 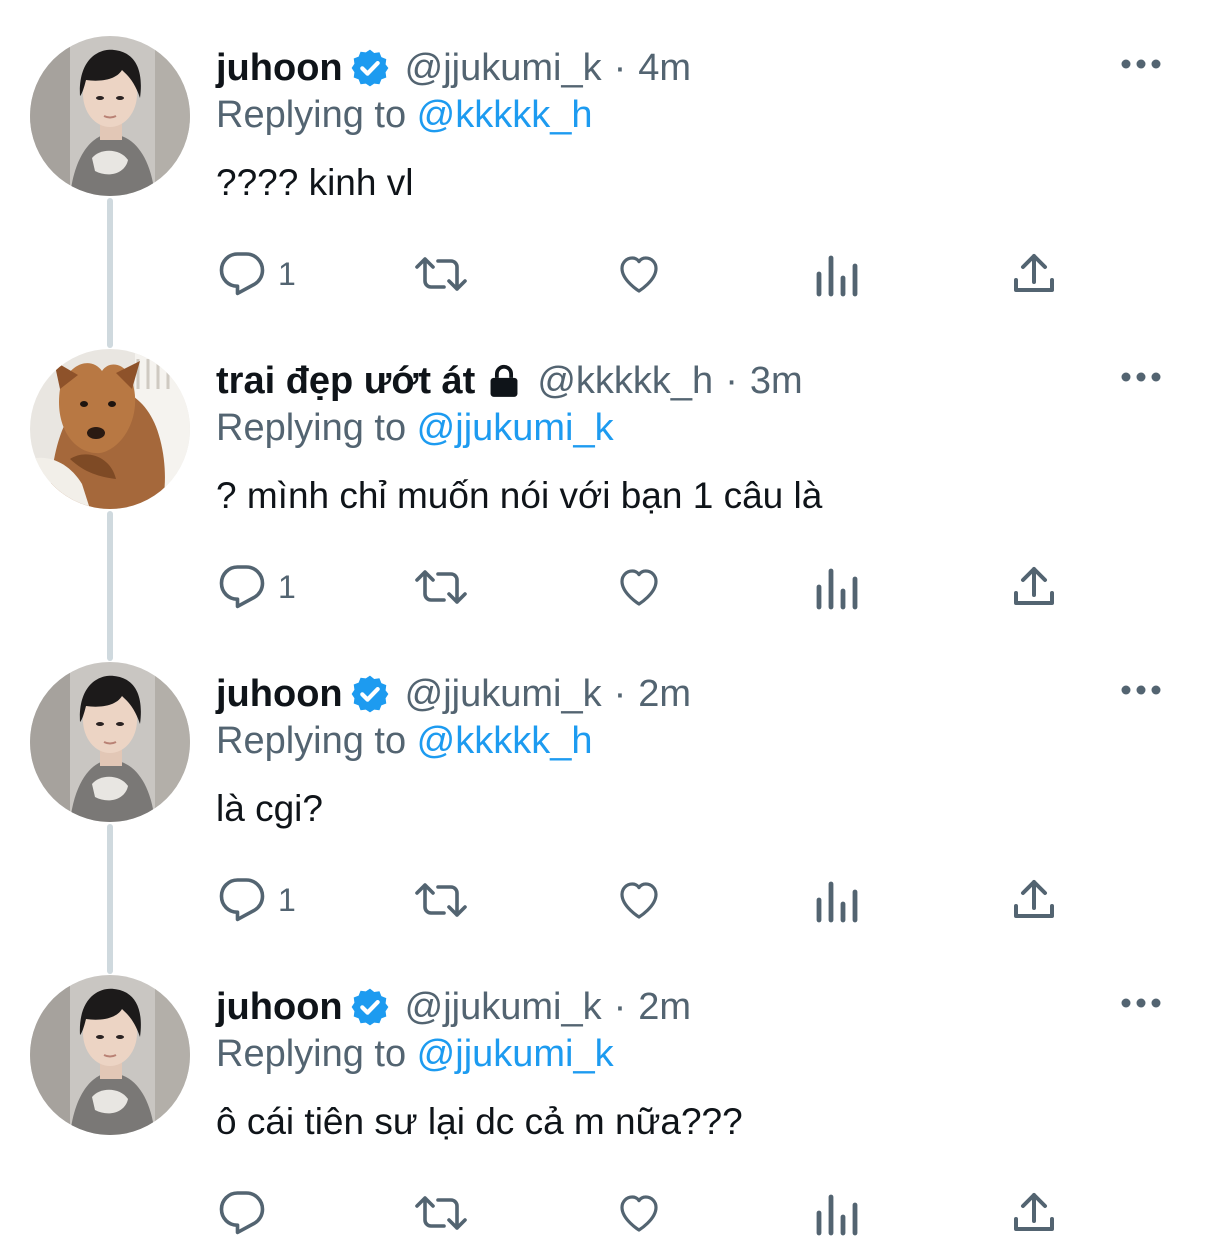 I want to click on tweet-text: là cgi?, so click(x=269, y=808).